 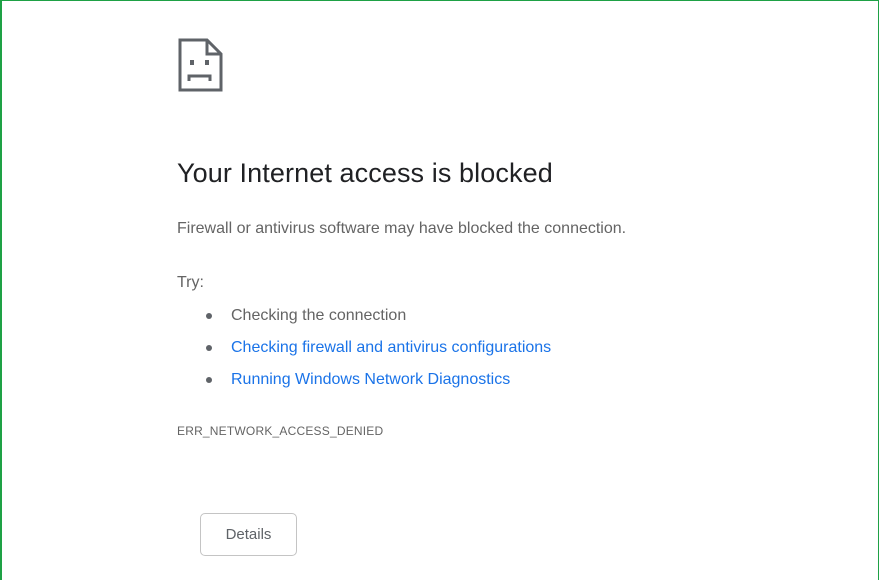 What do you see at coordinates (365, 173) in the screenshot?
I see `page-title: Your Internet access is blocked` at bounding box center [365, 173].